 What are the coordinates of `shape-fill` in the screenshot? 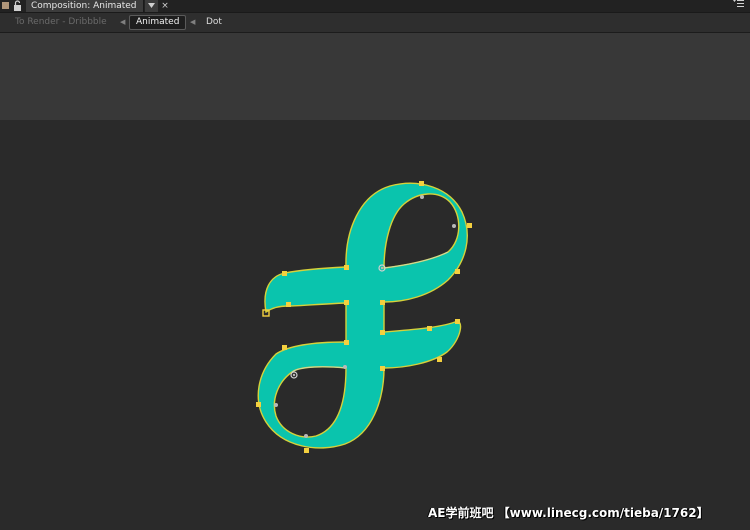 It's located at (362, 315).